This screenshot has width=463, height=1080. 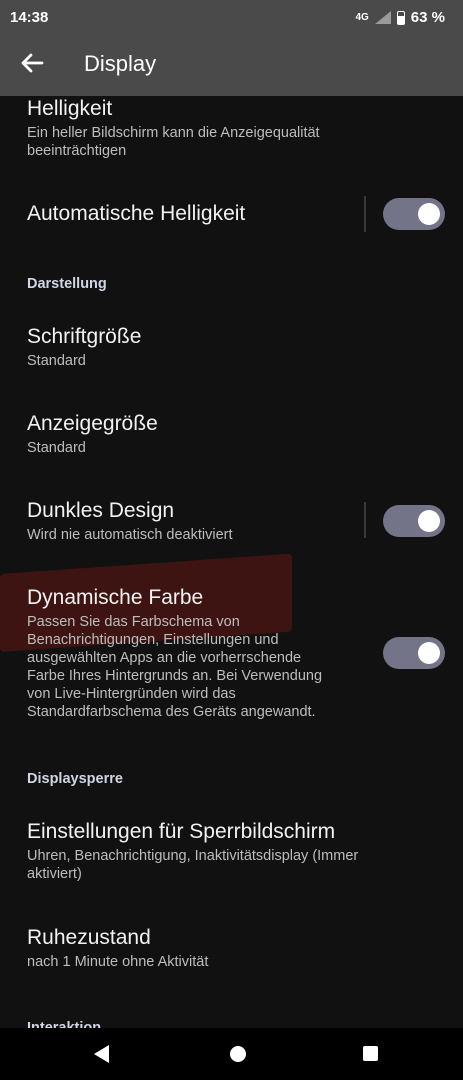 What do you see at coordinates (118, 962) in the screenshot?
I see `sleep-summary: nach 1 Minute ohne Aktivität` at bounding box center [118, 962].